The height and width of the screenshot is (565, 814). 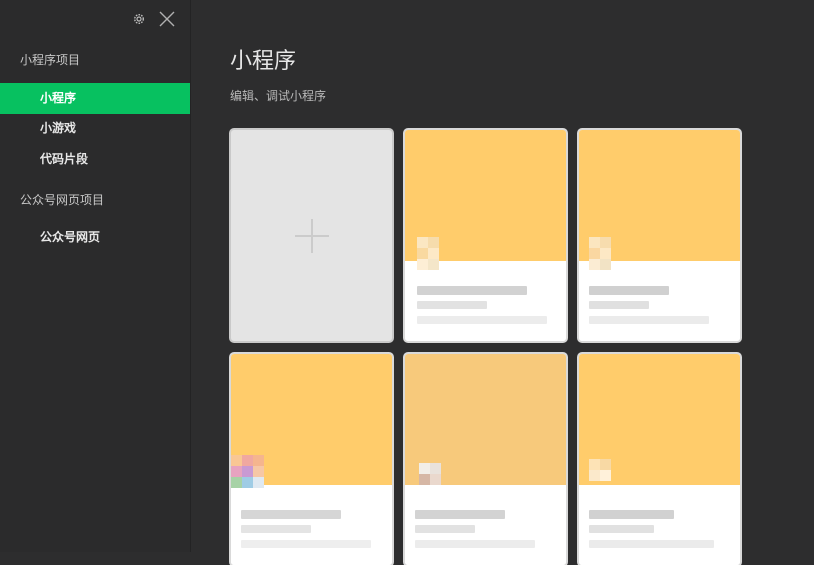 What do you see at coordinates (167, 19) in the screenshot?
I see `close-icon` at bounding box center [167, 19].